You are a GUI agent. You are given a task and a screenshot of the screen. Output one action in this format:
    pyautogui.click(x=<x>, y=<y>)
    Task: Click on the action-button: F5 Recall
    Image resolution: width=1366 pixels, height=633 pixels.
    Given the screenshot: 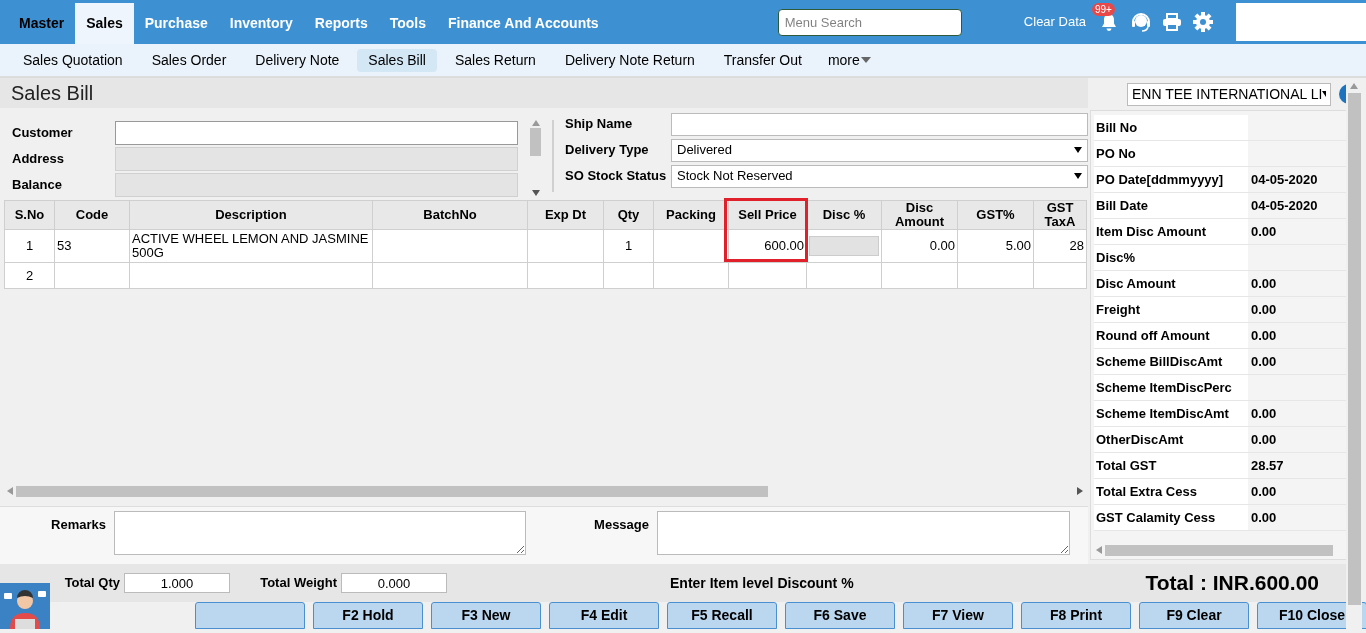 What is the action you would take?
    pyautogui.click(x=722, y=615)
    